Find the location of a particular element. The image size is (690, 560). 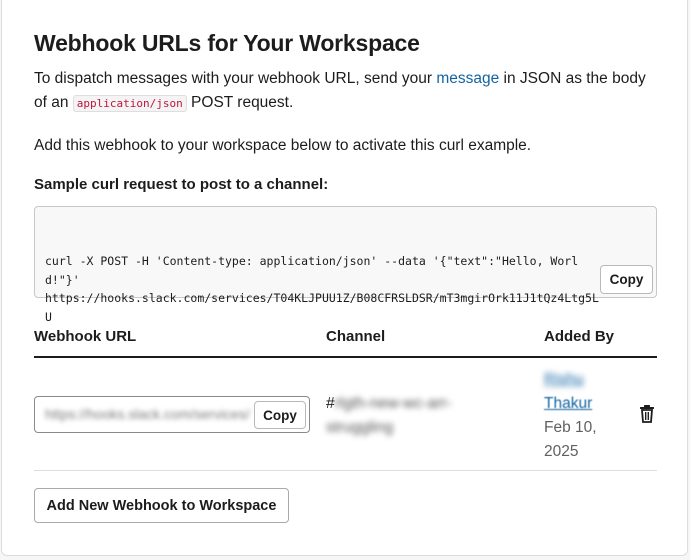

header-channel: Channel is located at coordinates (356, 336).